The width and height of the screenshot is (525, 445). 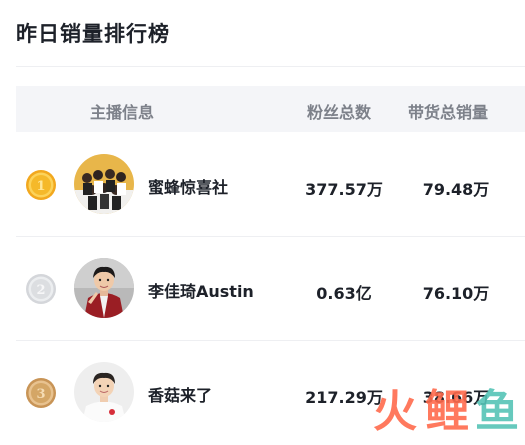 What do you see at coordinates (344, 293) in the screenshot?
I see `fans-count: 0.63亿` at bounding box center [344, 293].